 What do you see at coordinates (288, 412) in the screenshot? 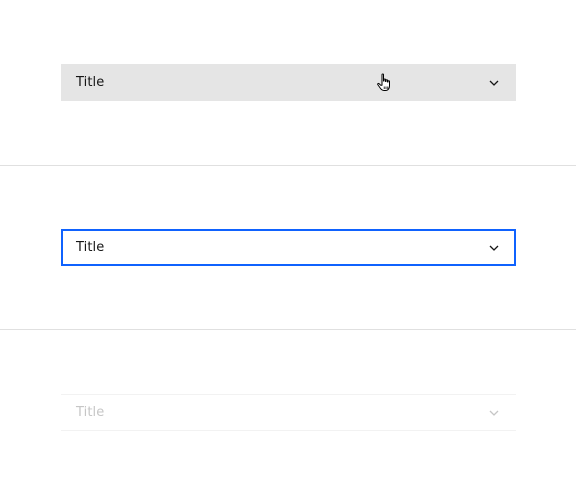
I see `accordion-header-disabled: Title` at bounding box center [288, 412].